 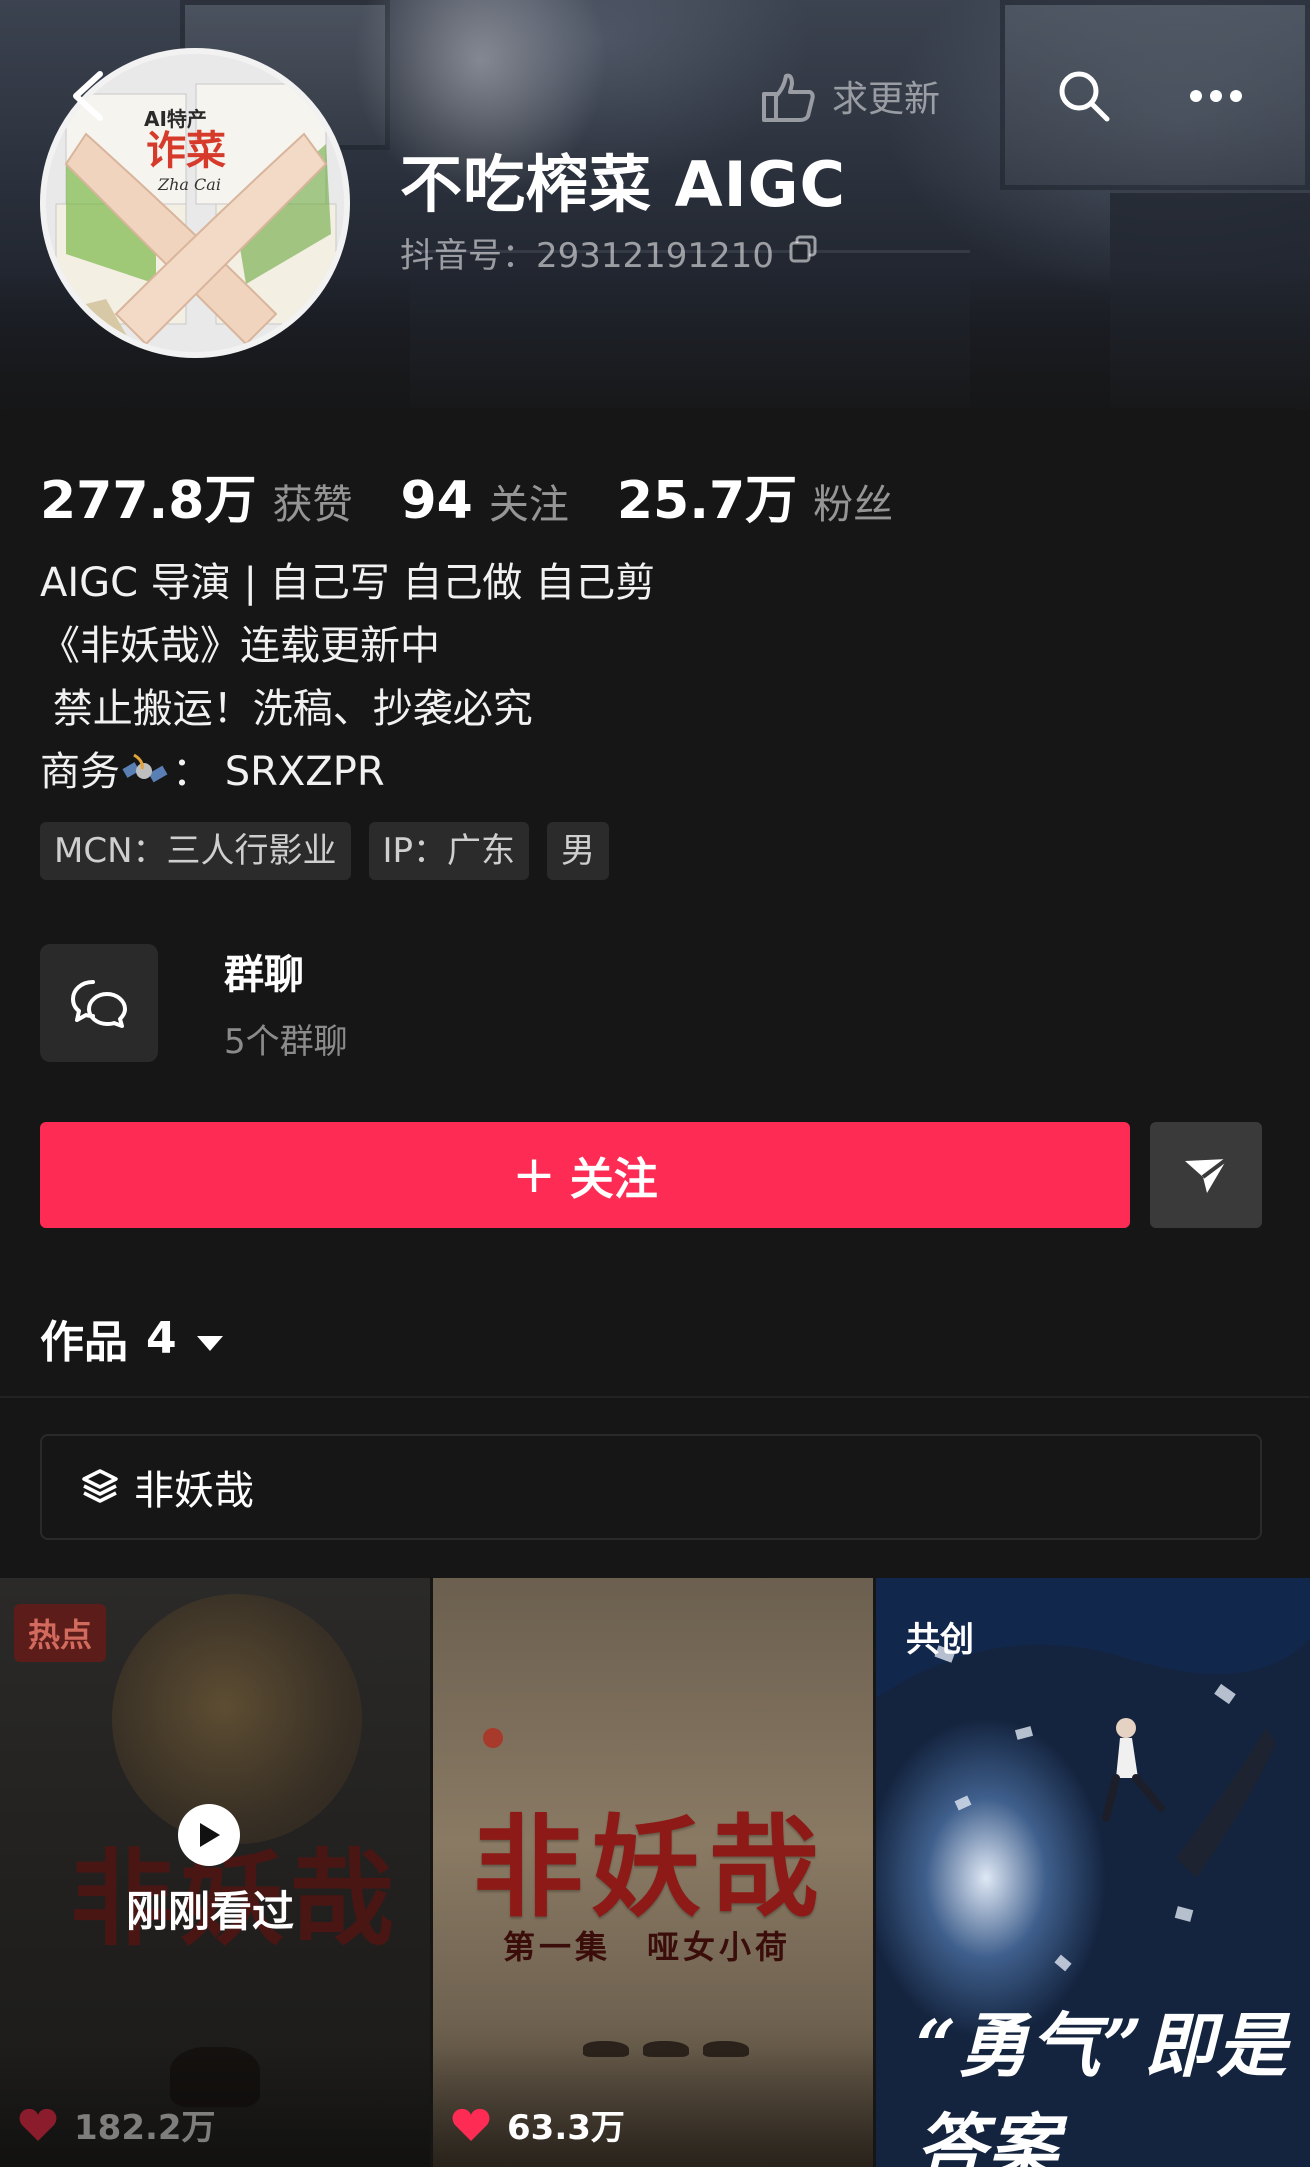 I want to click on copy-icon, so click(x=803, y=253).